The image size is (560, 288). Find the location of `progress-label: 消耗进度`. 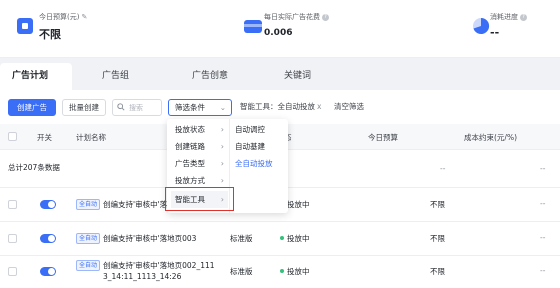

progress-label: 消耗进度 is located at coordinates (504, 17).